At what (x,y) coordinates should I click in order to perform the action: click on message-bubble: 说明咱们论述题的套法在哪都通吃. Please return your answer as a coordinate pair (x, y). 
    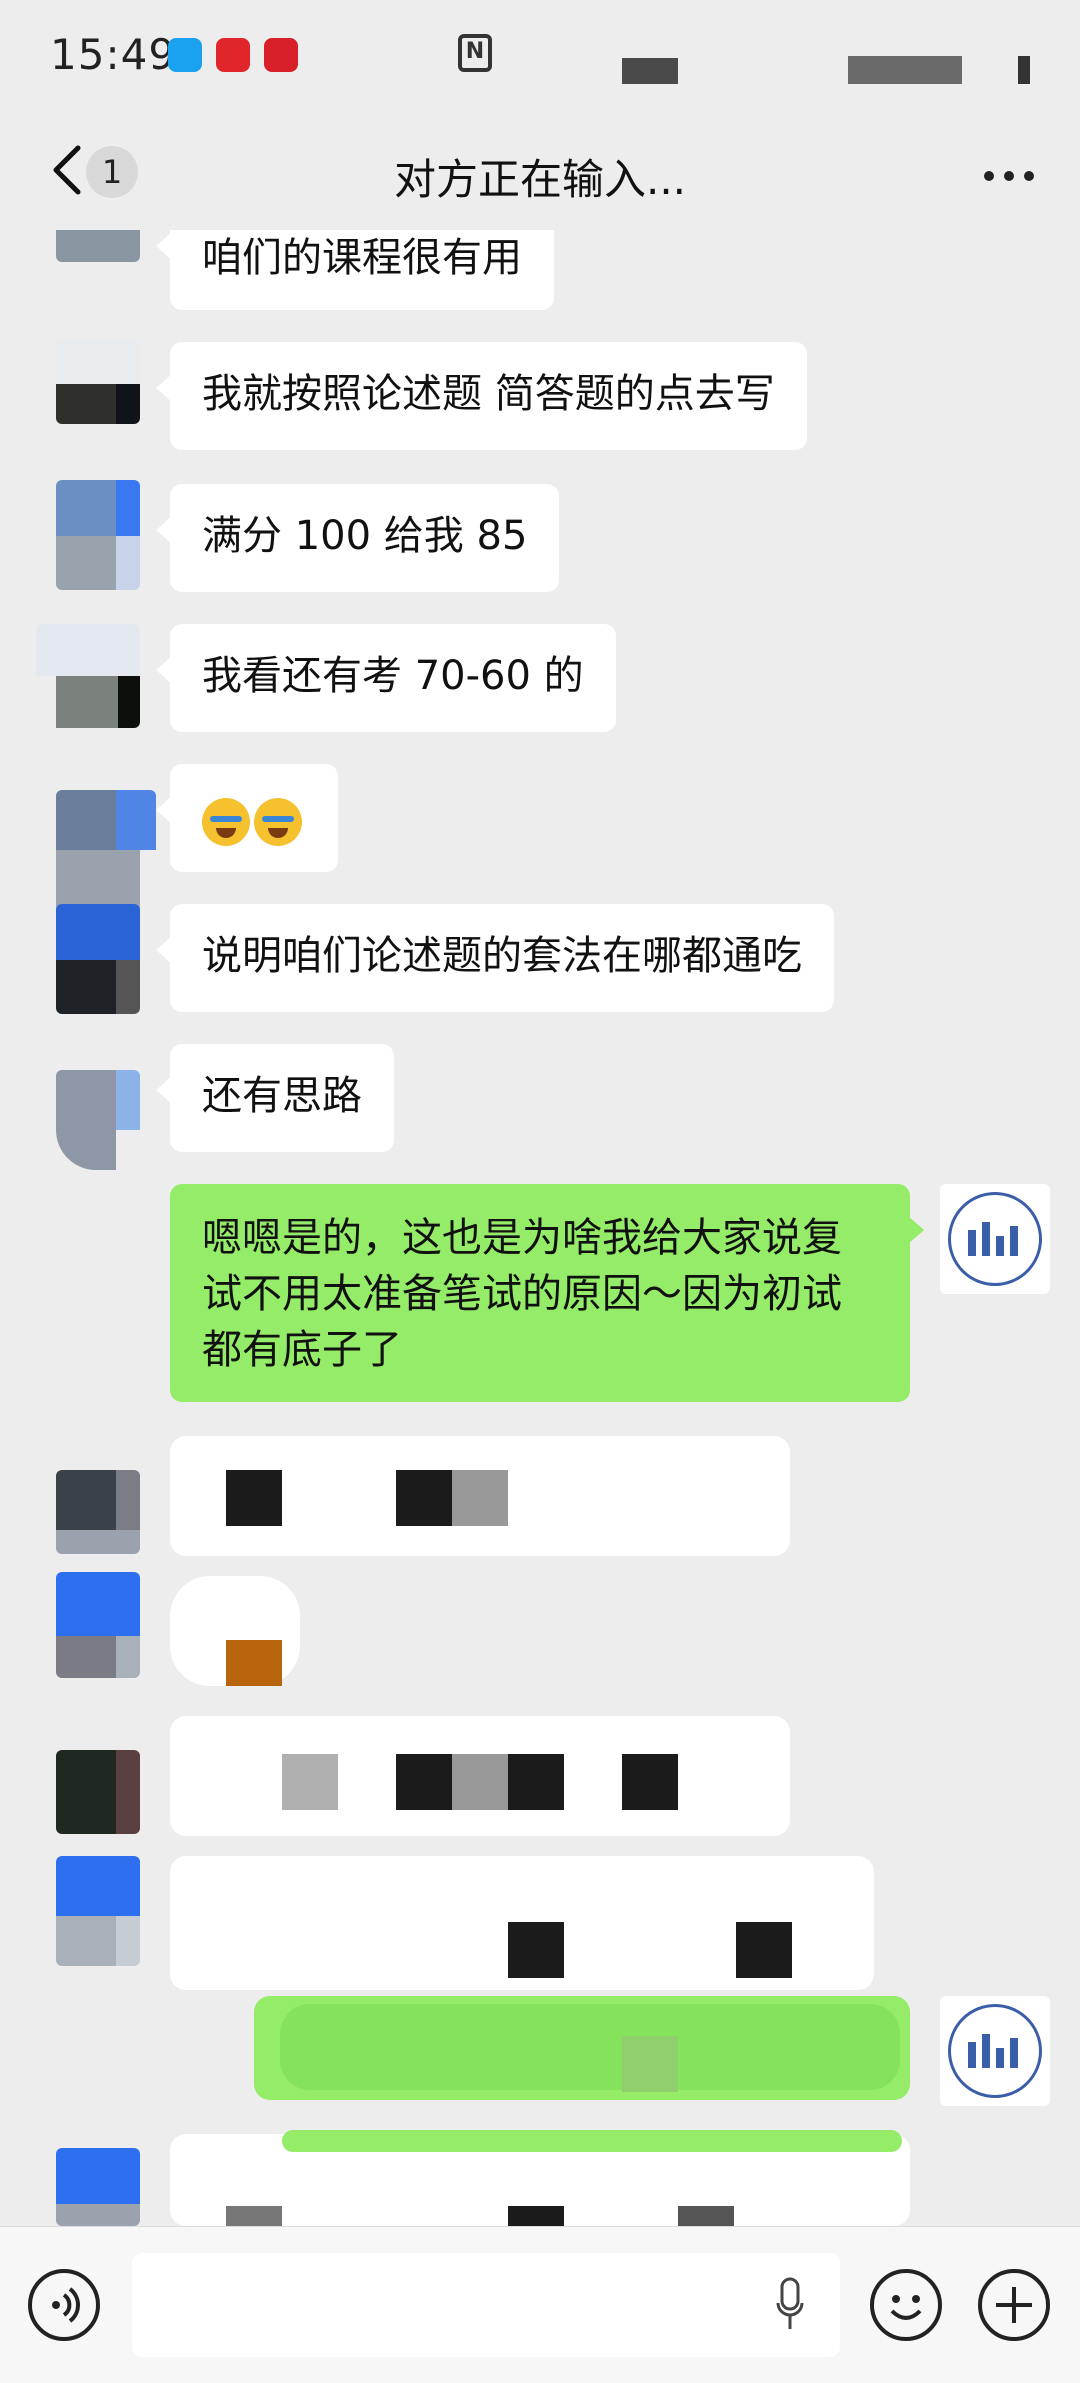
    Looking at the image, I should click on (495, 958).